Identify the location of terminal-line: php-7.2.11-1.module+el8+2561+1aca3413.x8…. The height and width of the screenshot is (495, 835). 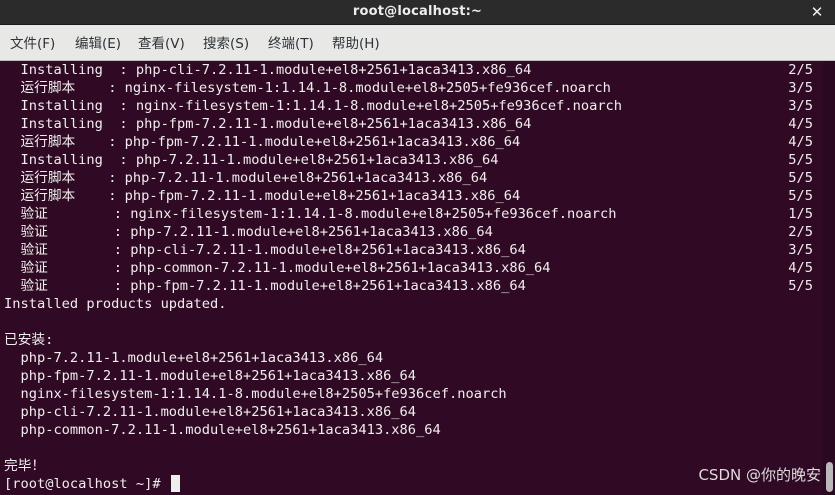
(194, 358).